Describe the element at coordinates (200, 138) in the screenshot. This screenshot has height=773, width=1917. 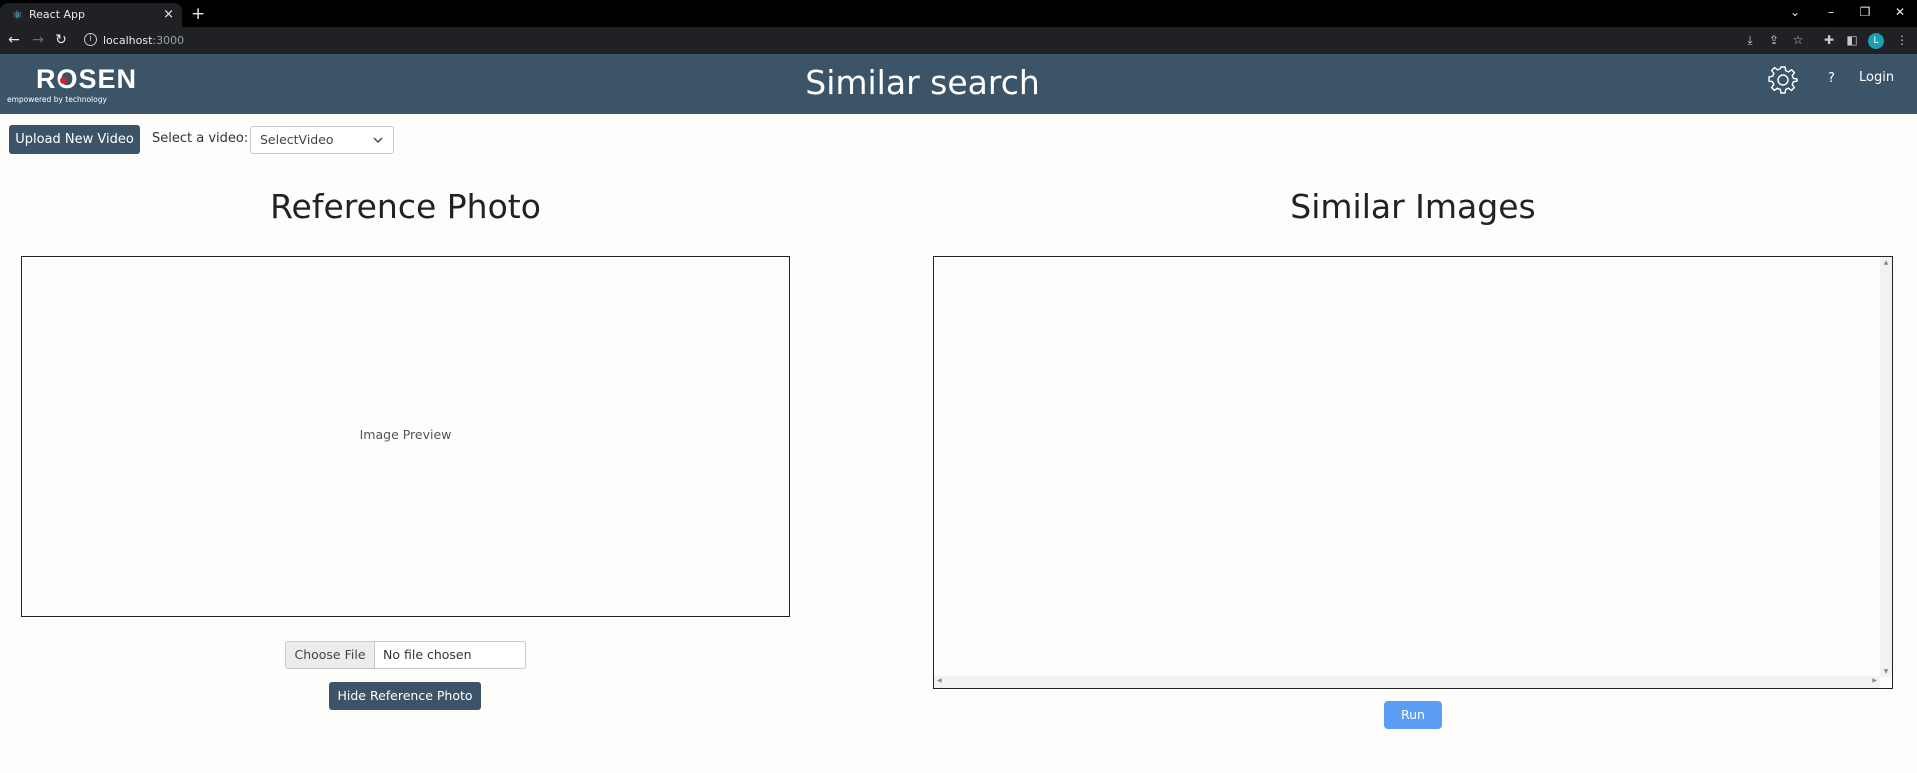
I see `select-video-label: Select a video:` at that location.